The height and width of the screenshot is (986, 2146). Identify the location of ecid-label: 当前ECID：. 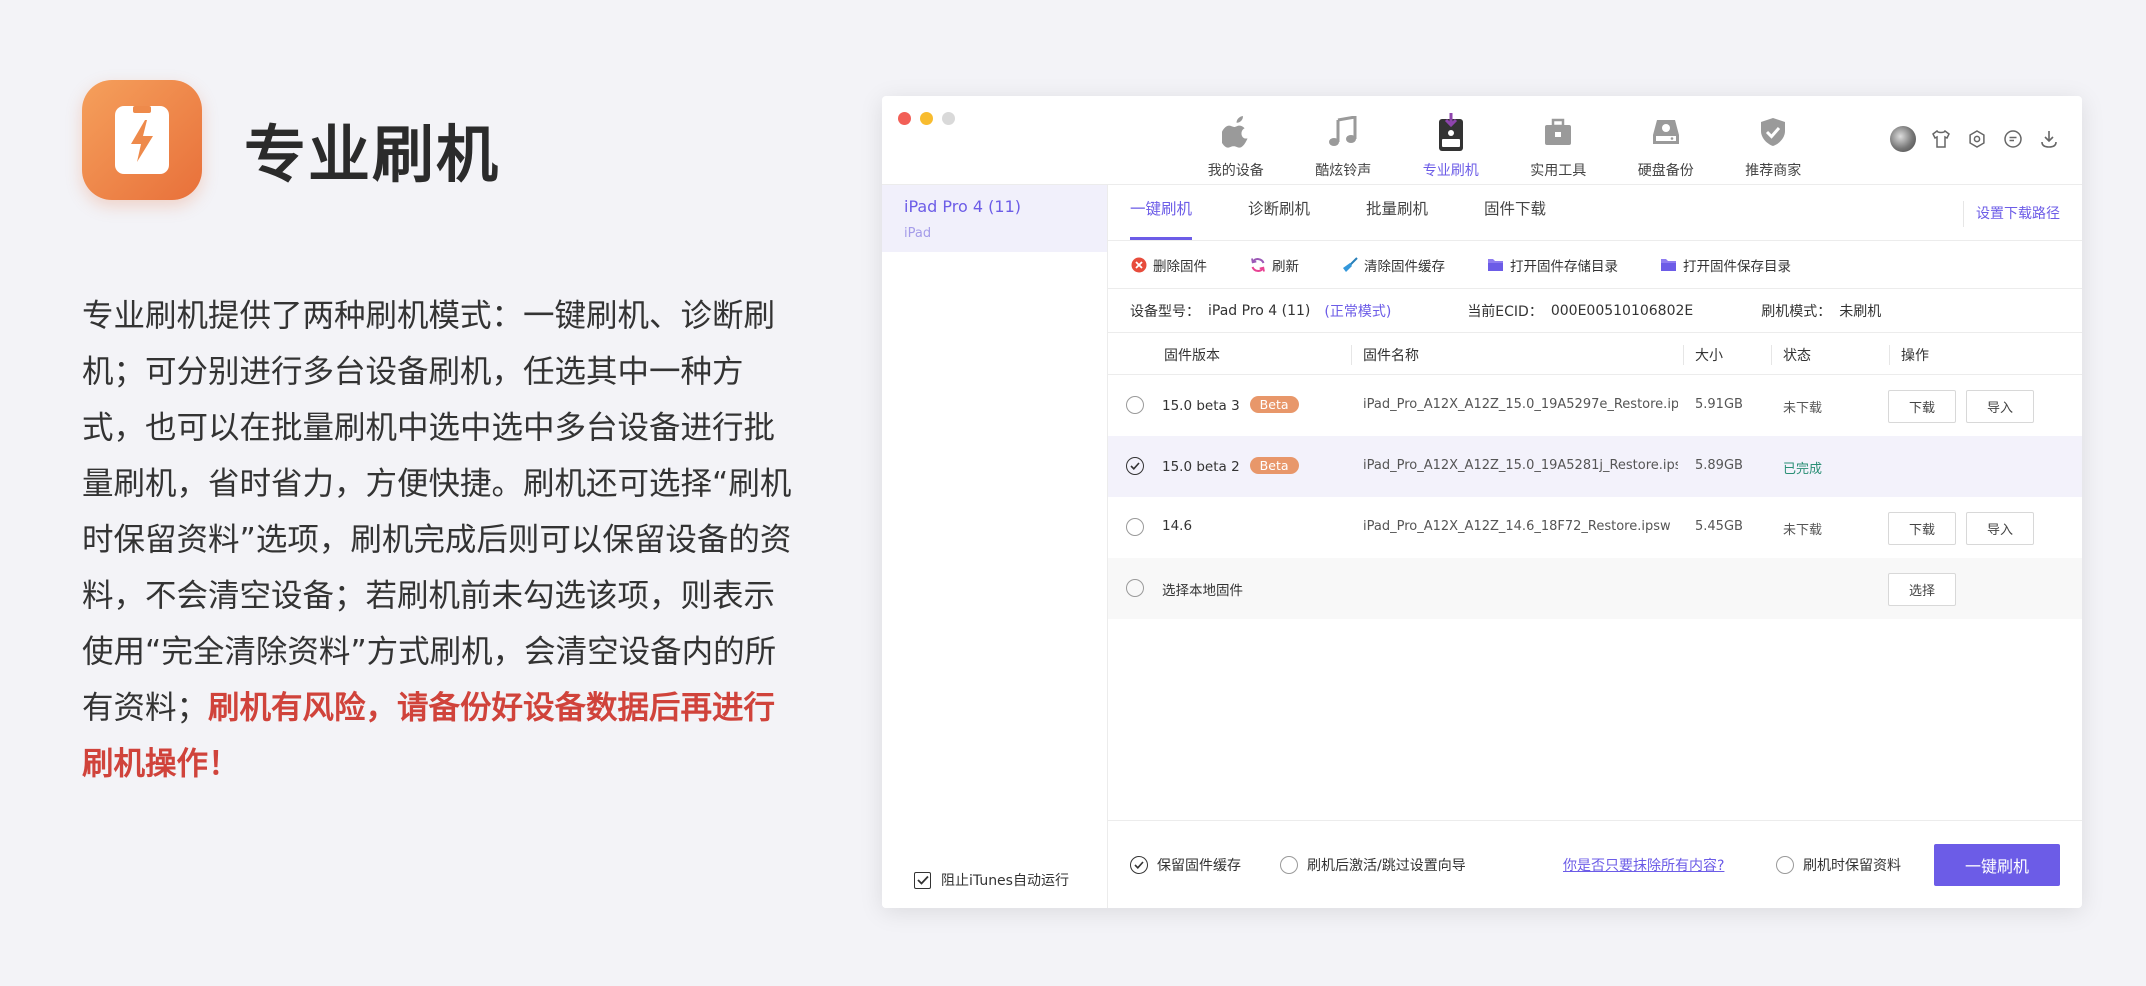
(1505, 311).